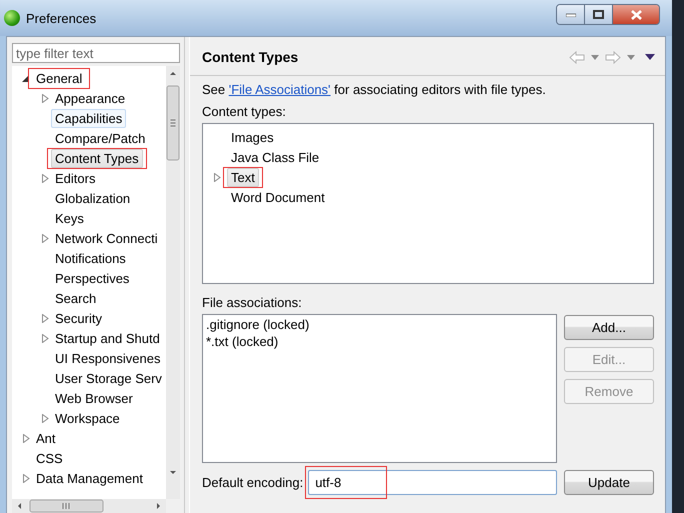  What do you see at coordinates (96, 53) in the screenshot?
I see `filter-field: type filter text` at bounding box center [96, 53].